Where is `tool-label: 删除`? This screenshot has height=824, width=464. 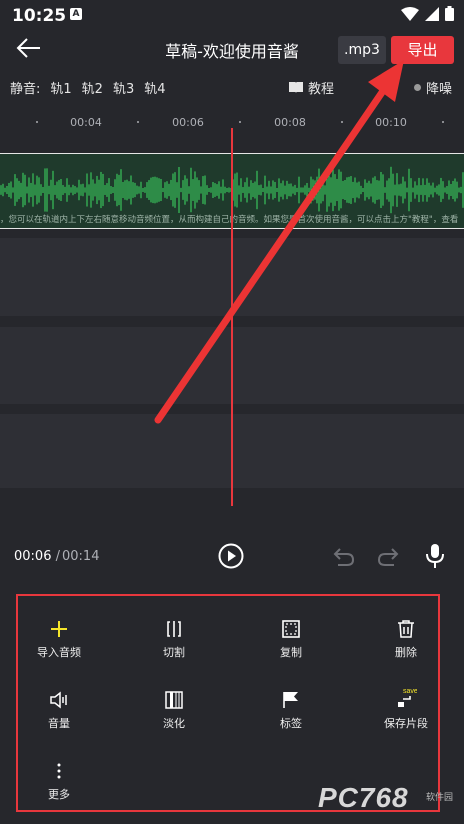
tool-label: 删除 is located at coordinates (406, 652).